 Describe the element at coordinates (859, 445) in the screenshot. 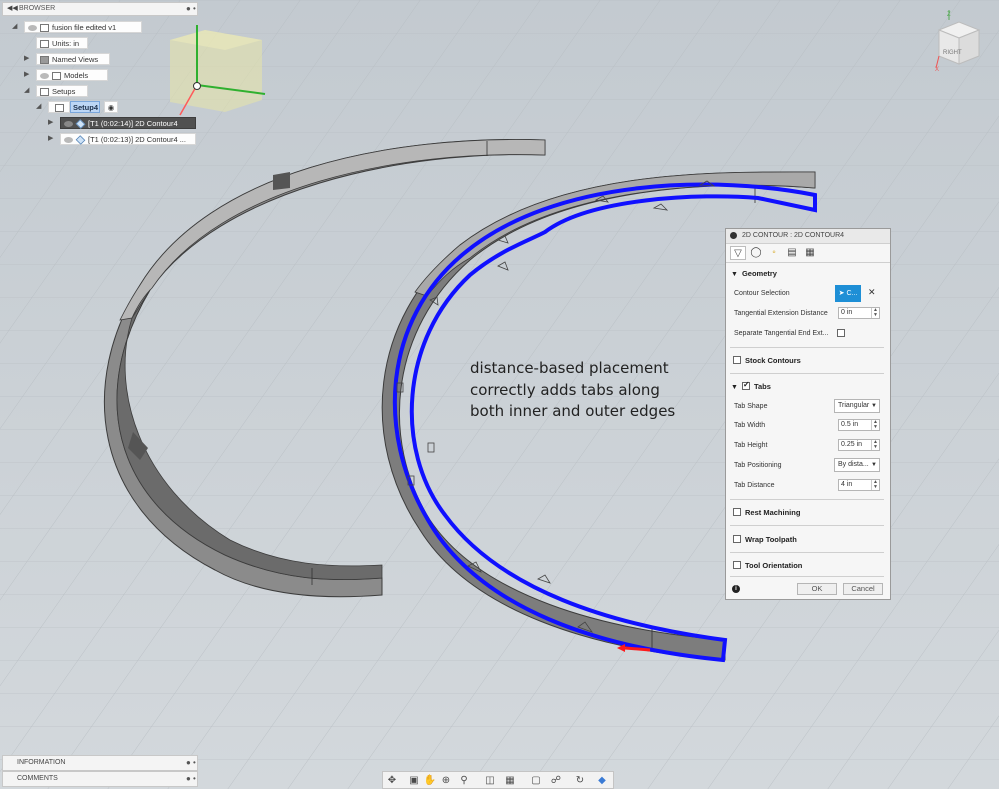

I see `tab-height-input: 0.25 in ▲ ▼` at that location.